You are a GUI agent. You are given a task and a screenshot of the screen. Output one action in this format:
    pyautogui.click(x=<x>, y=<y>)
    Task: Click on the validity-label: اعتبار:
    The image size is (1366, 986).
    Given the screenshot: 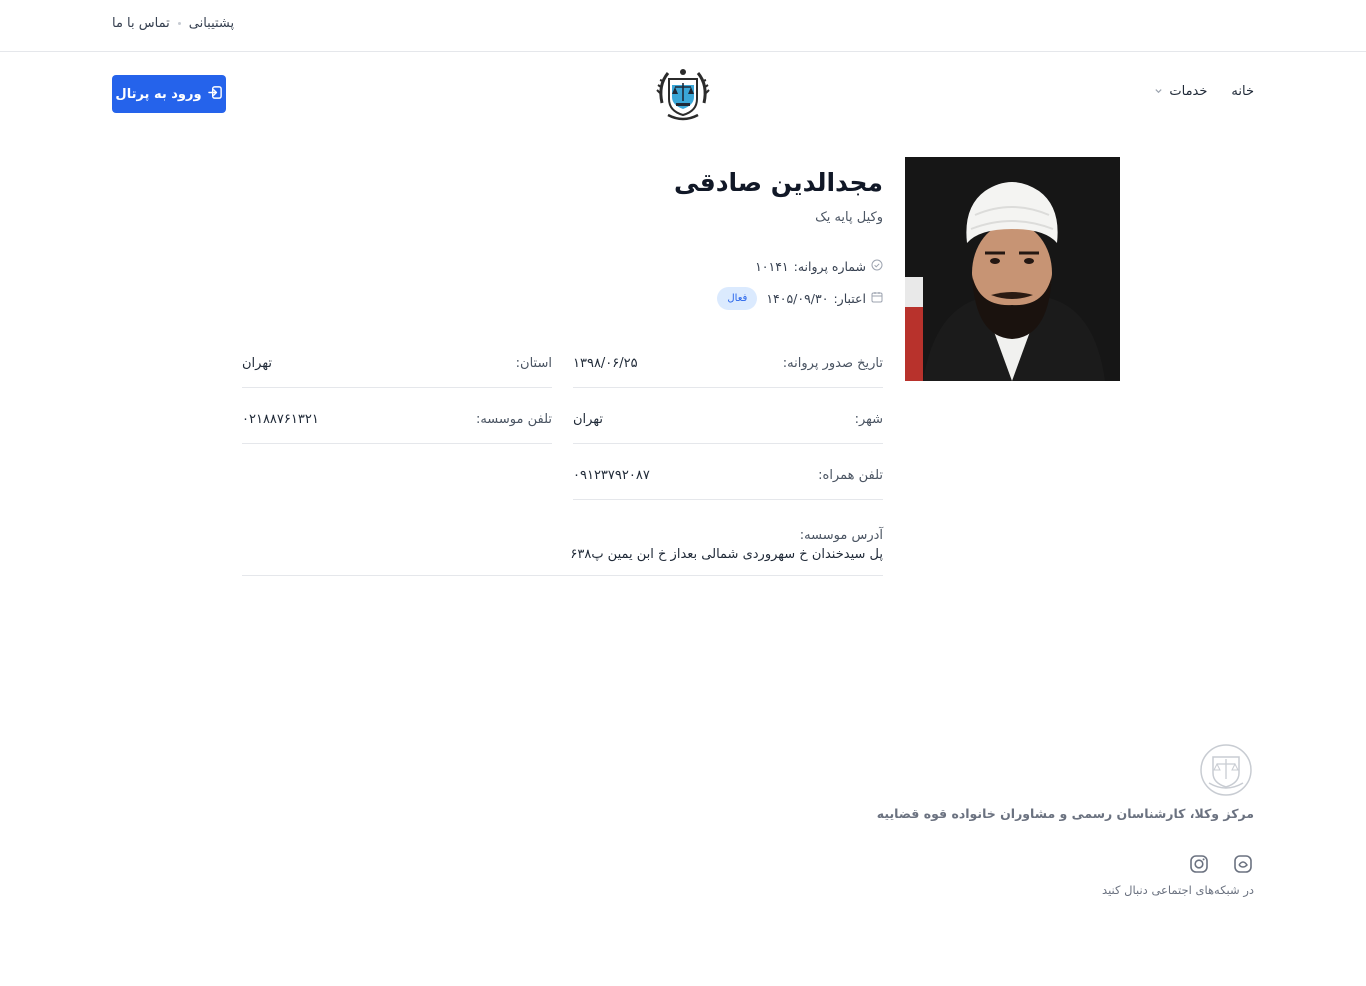 What is the action you would take?
    pyautogui.click(x=849, y=298)
    